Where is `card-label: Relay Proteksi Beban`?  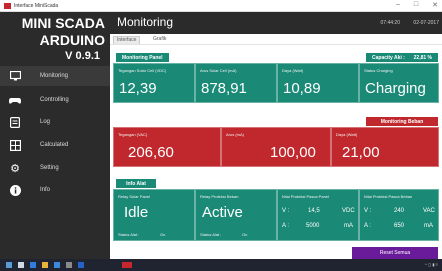 card-label: Relay Proteksi Beban is located at coordinates (219, 196).